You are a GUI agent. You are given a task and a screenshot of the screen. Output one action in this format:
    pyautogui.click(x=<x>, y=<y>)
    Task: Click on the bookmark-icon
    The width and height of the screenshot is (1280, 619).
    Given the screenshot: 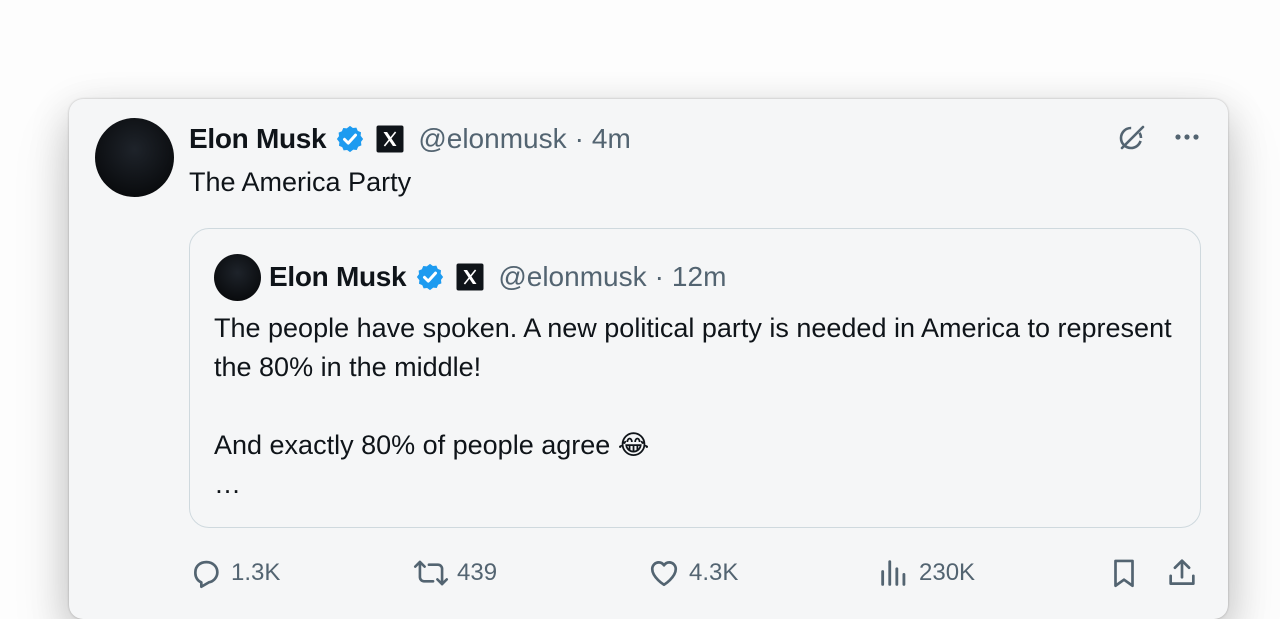 What is the action you would take?
    pyautogui.click(x=1124, y=573)
    